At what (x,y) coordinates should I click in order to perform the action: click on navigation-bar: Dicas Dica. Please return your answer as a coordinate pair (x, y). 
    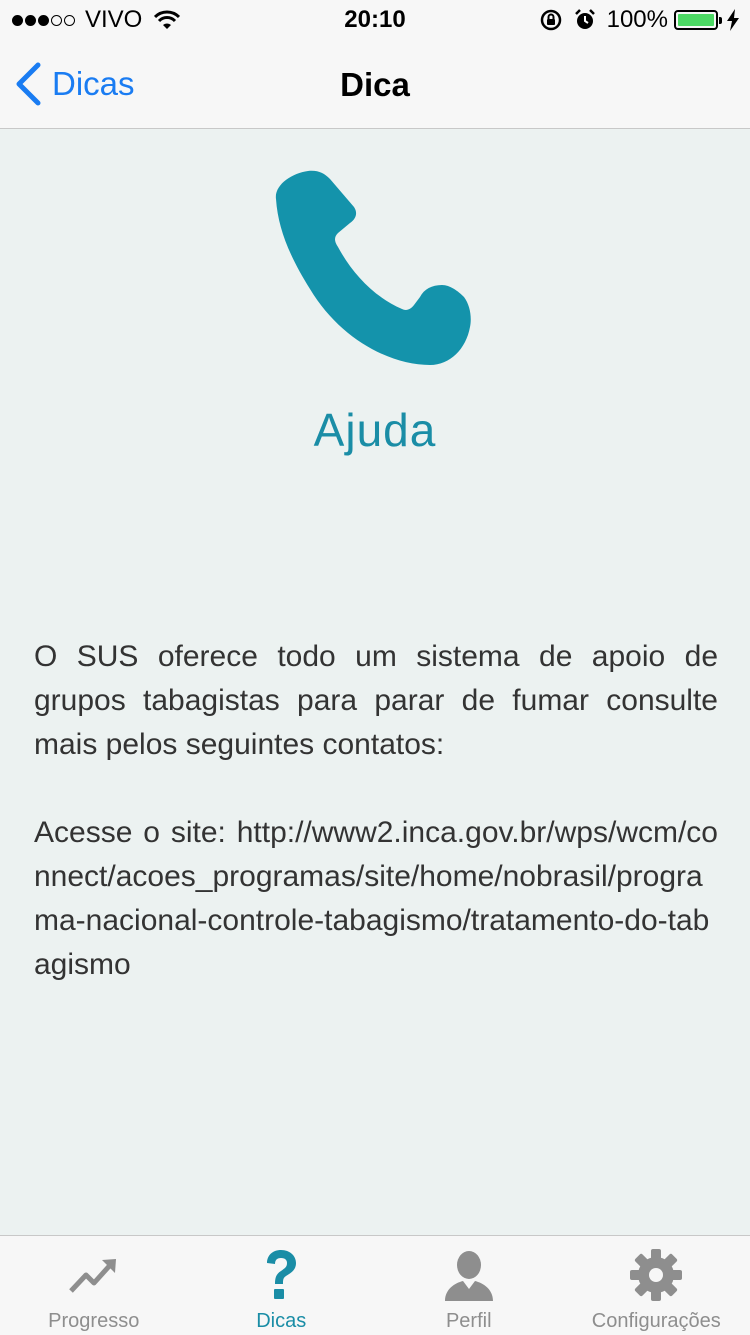
    Looking at the image, I should click on (375, 84).